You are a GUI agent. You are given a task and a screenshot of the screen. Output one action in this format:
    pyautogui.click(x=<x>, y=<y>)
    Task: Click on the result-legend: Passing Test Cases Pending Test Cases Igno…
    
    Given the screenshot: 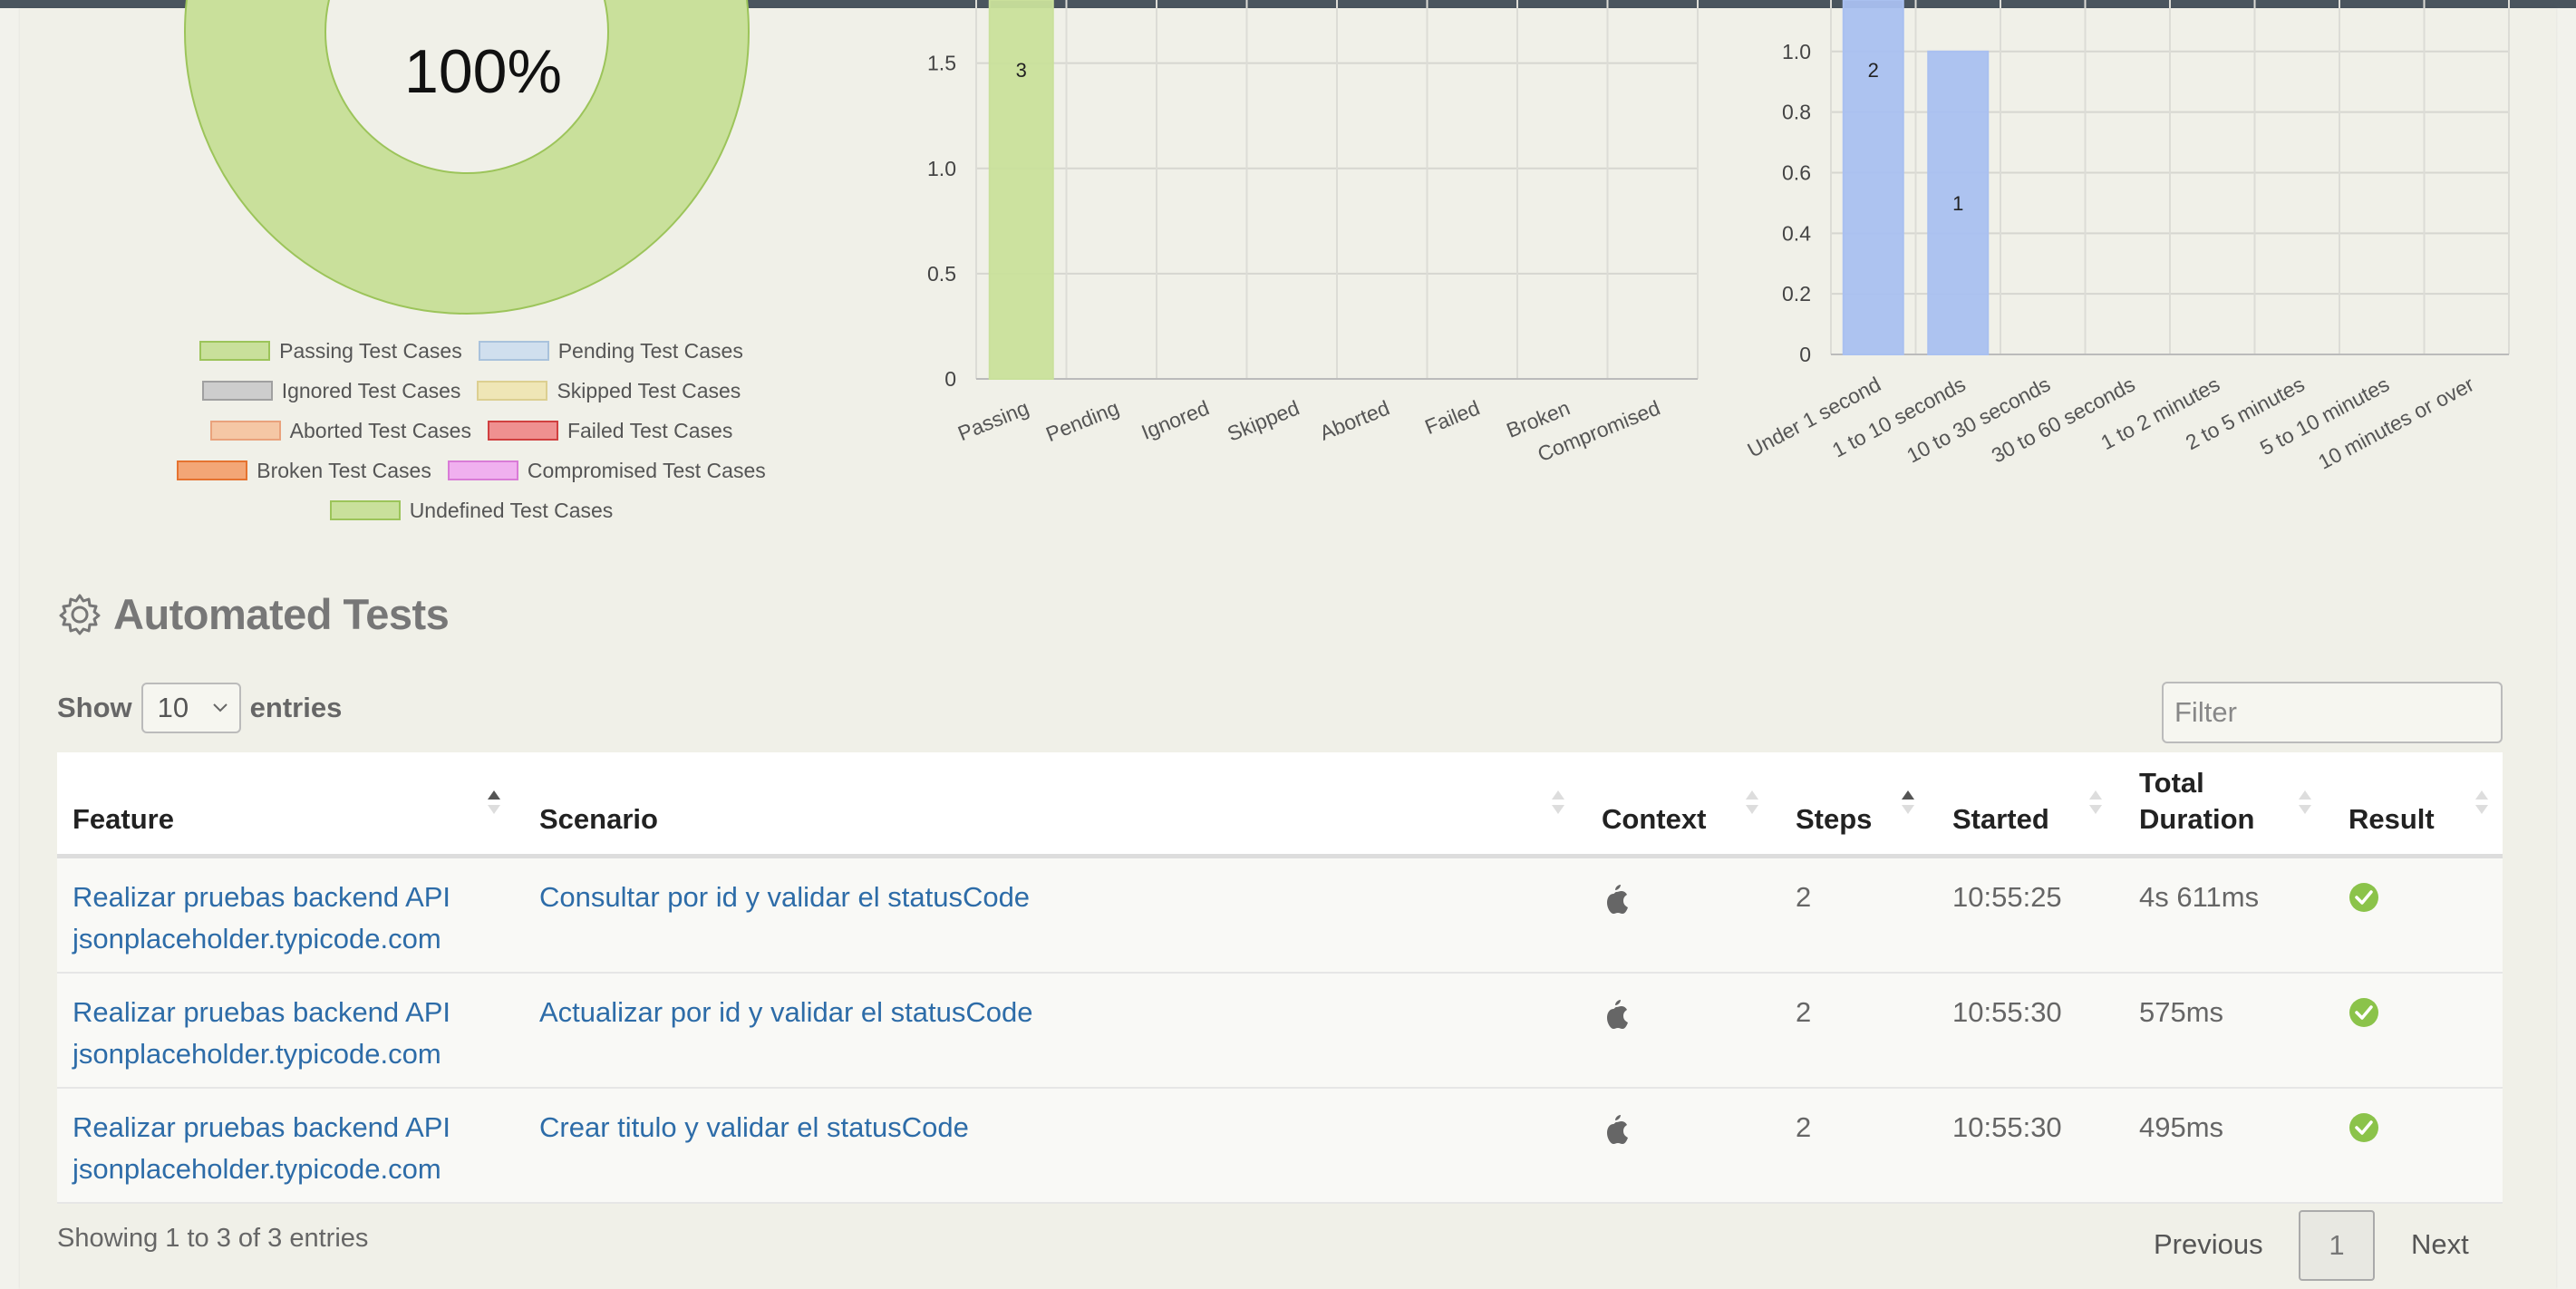 What is the action you would take?
    pyautogui.click(x=471, y=430)
    